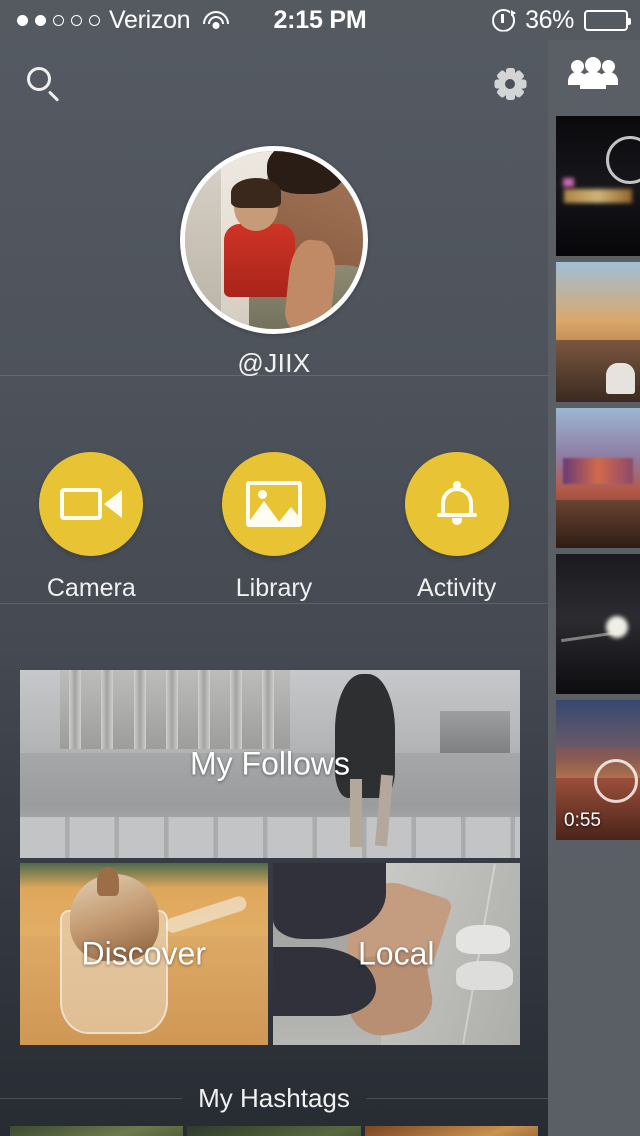  I want to click on video-rail: 0:55, so click(594, 588).